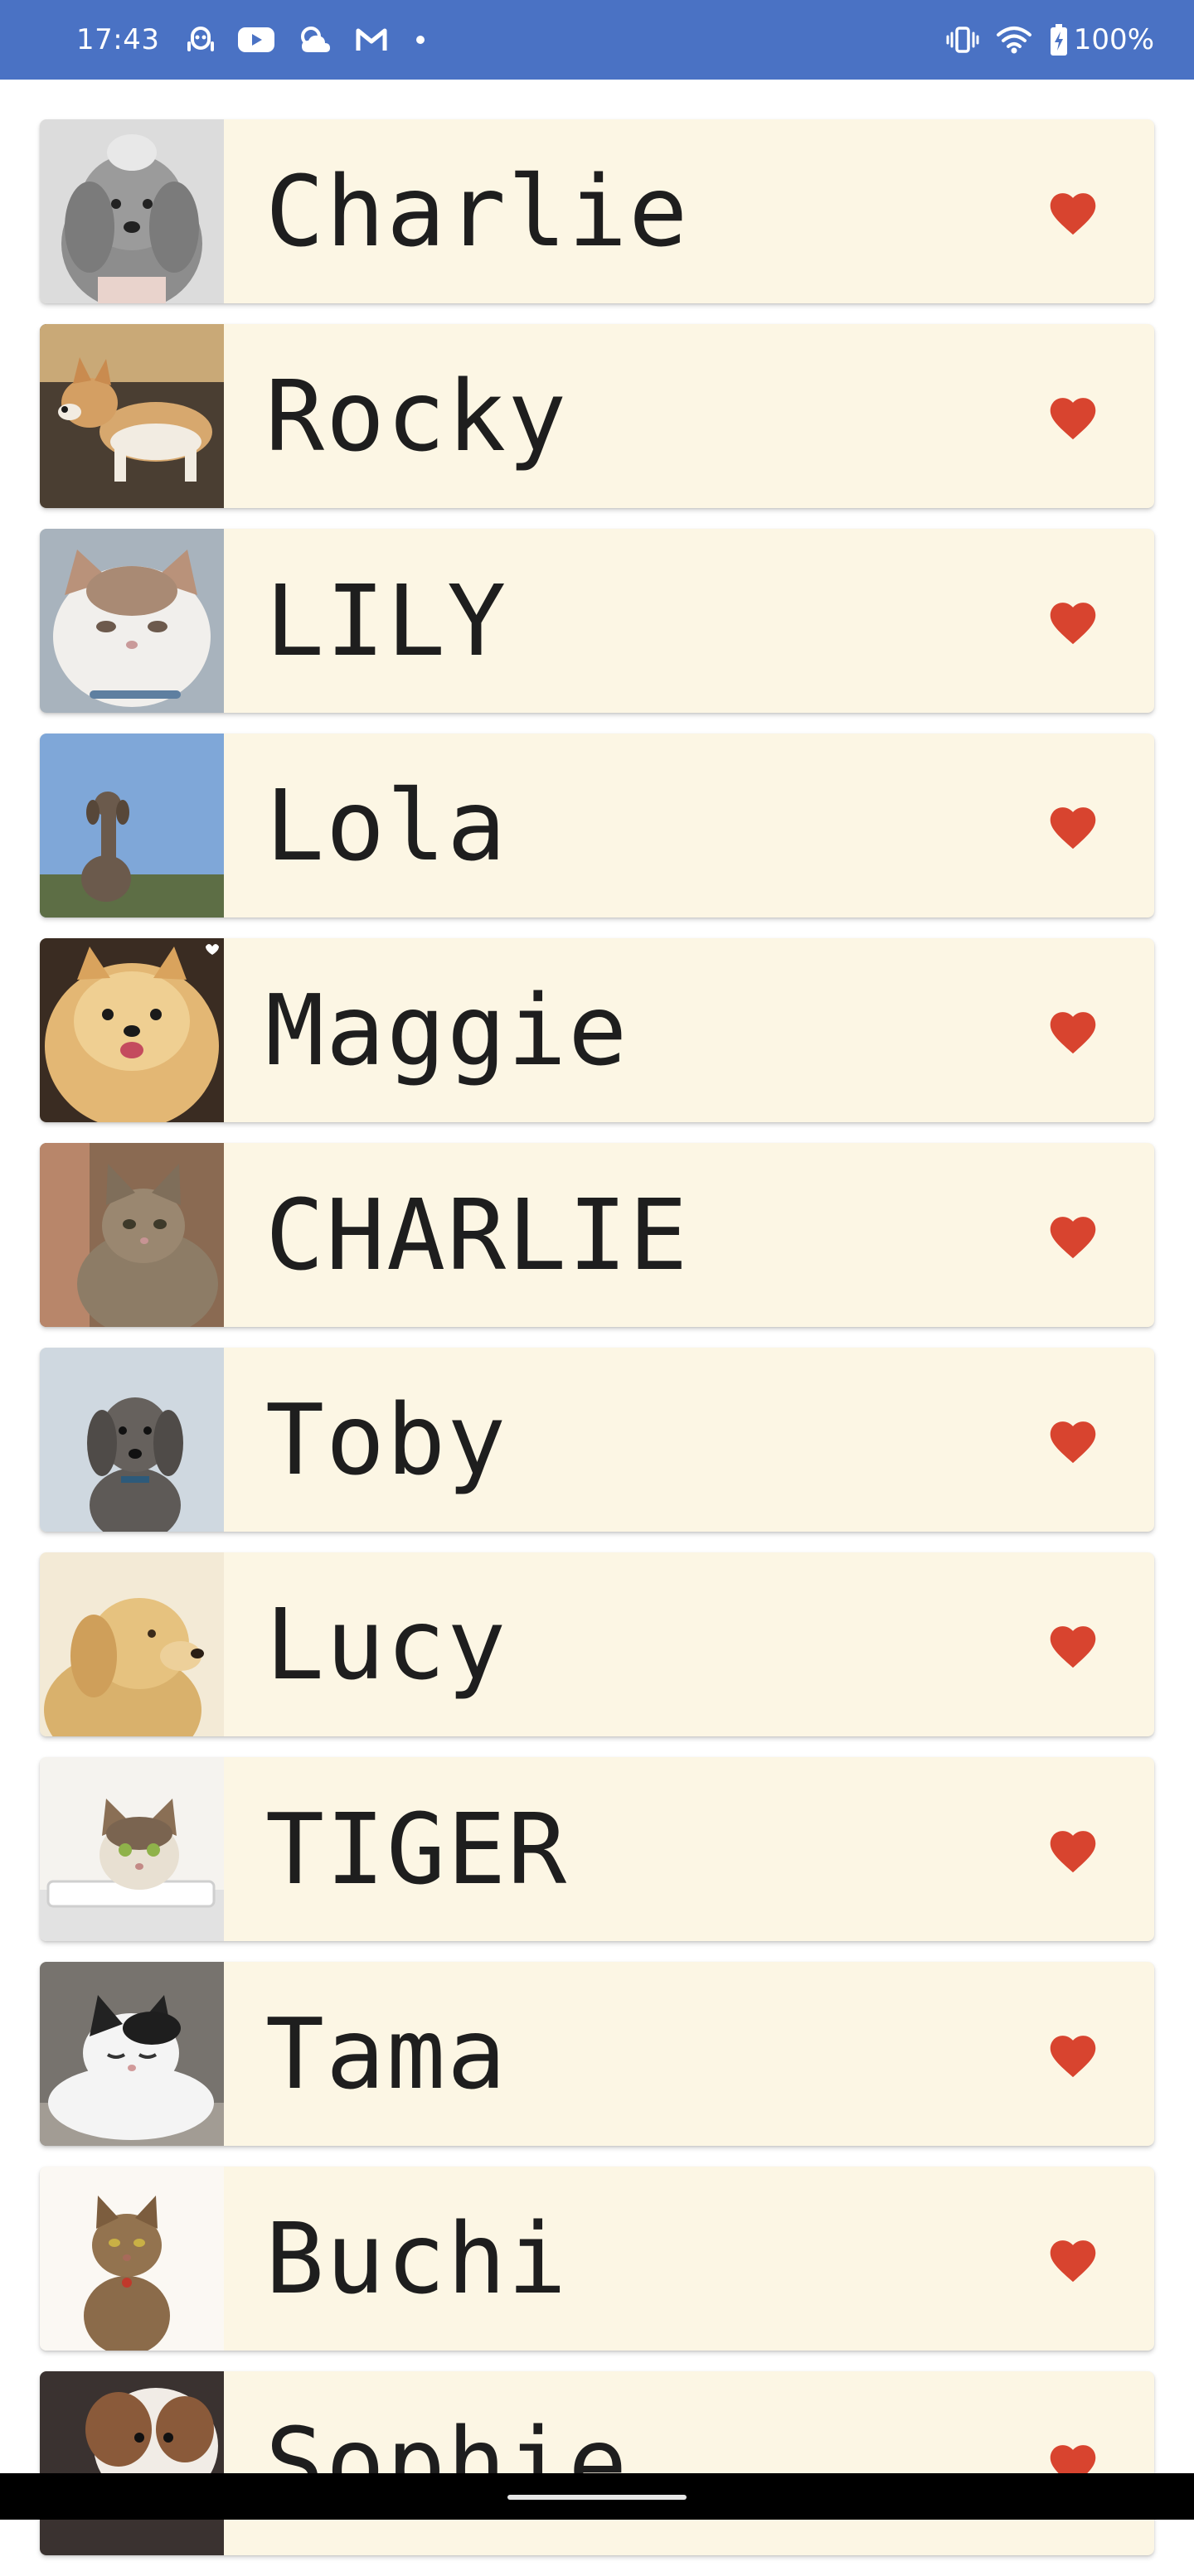 The width and height of the screenshot is (1194, 2576). Describe the element at coordinates (386, 825) in the screenshot. I see `pet-name: Lola` at that location.